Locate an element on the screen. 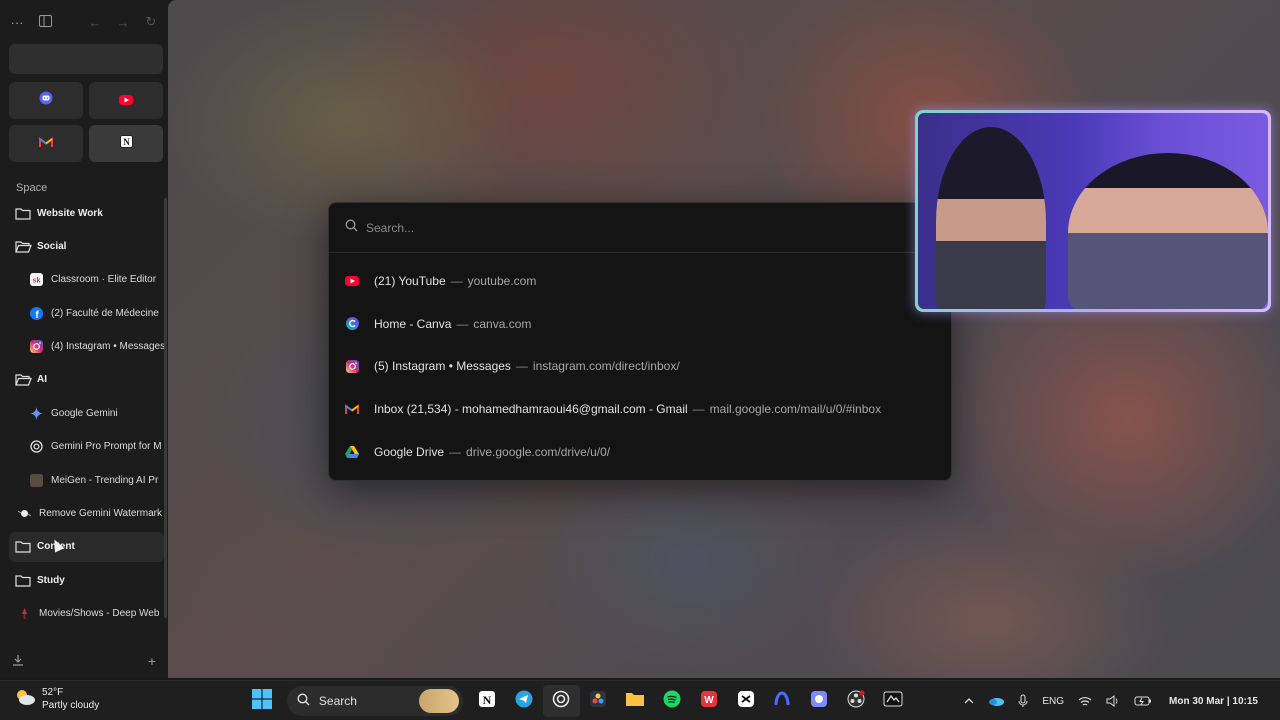 The width and height of the screenshot is (1280, 720). search-icon is located at coordinates (303, 701).